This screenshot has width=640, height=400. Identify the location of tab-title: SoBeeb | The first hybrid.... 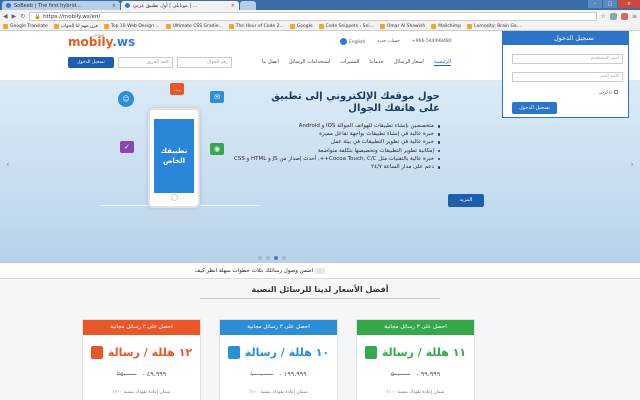
(47, 5).